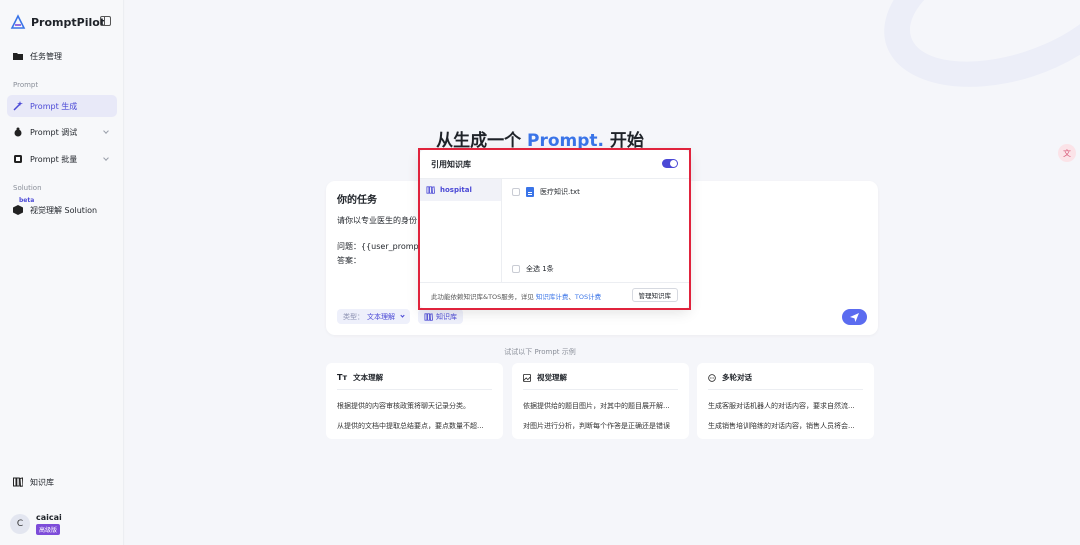 The image size is (1080, 545). Describe the element at coordinates (540, 352) in the screenshot. I see `examples-hint: 试试以下 Prompt 示例` at that location.